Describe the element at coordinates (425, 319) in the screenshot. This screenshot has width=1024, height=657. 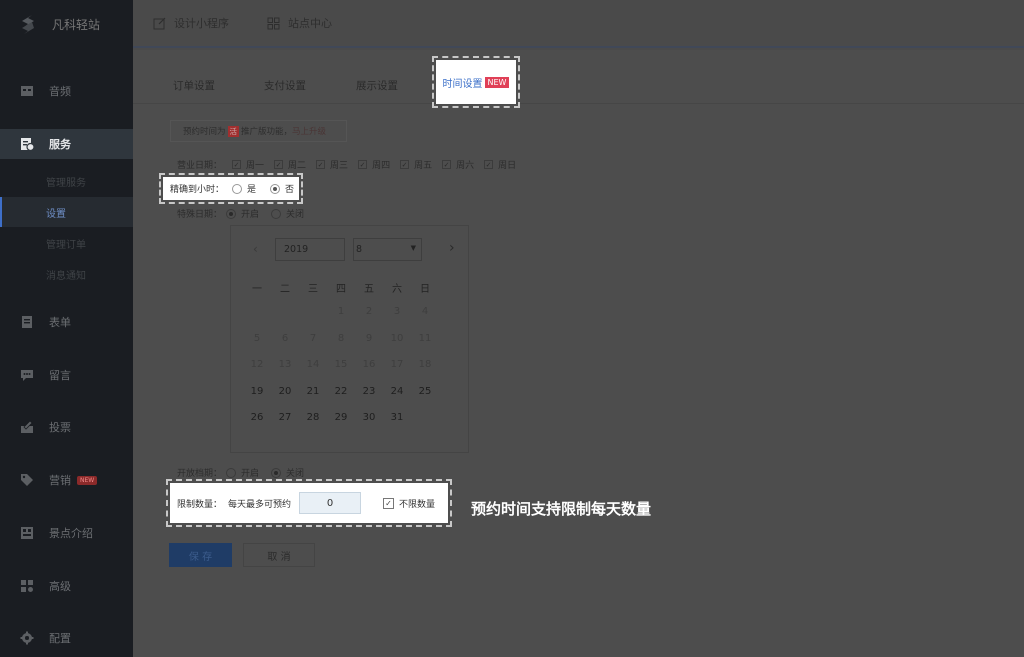
I see `calendar-day: 4` at that location.